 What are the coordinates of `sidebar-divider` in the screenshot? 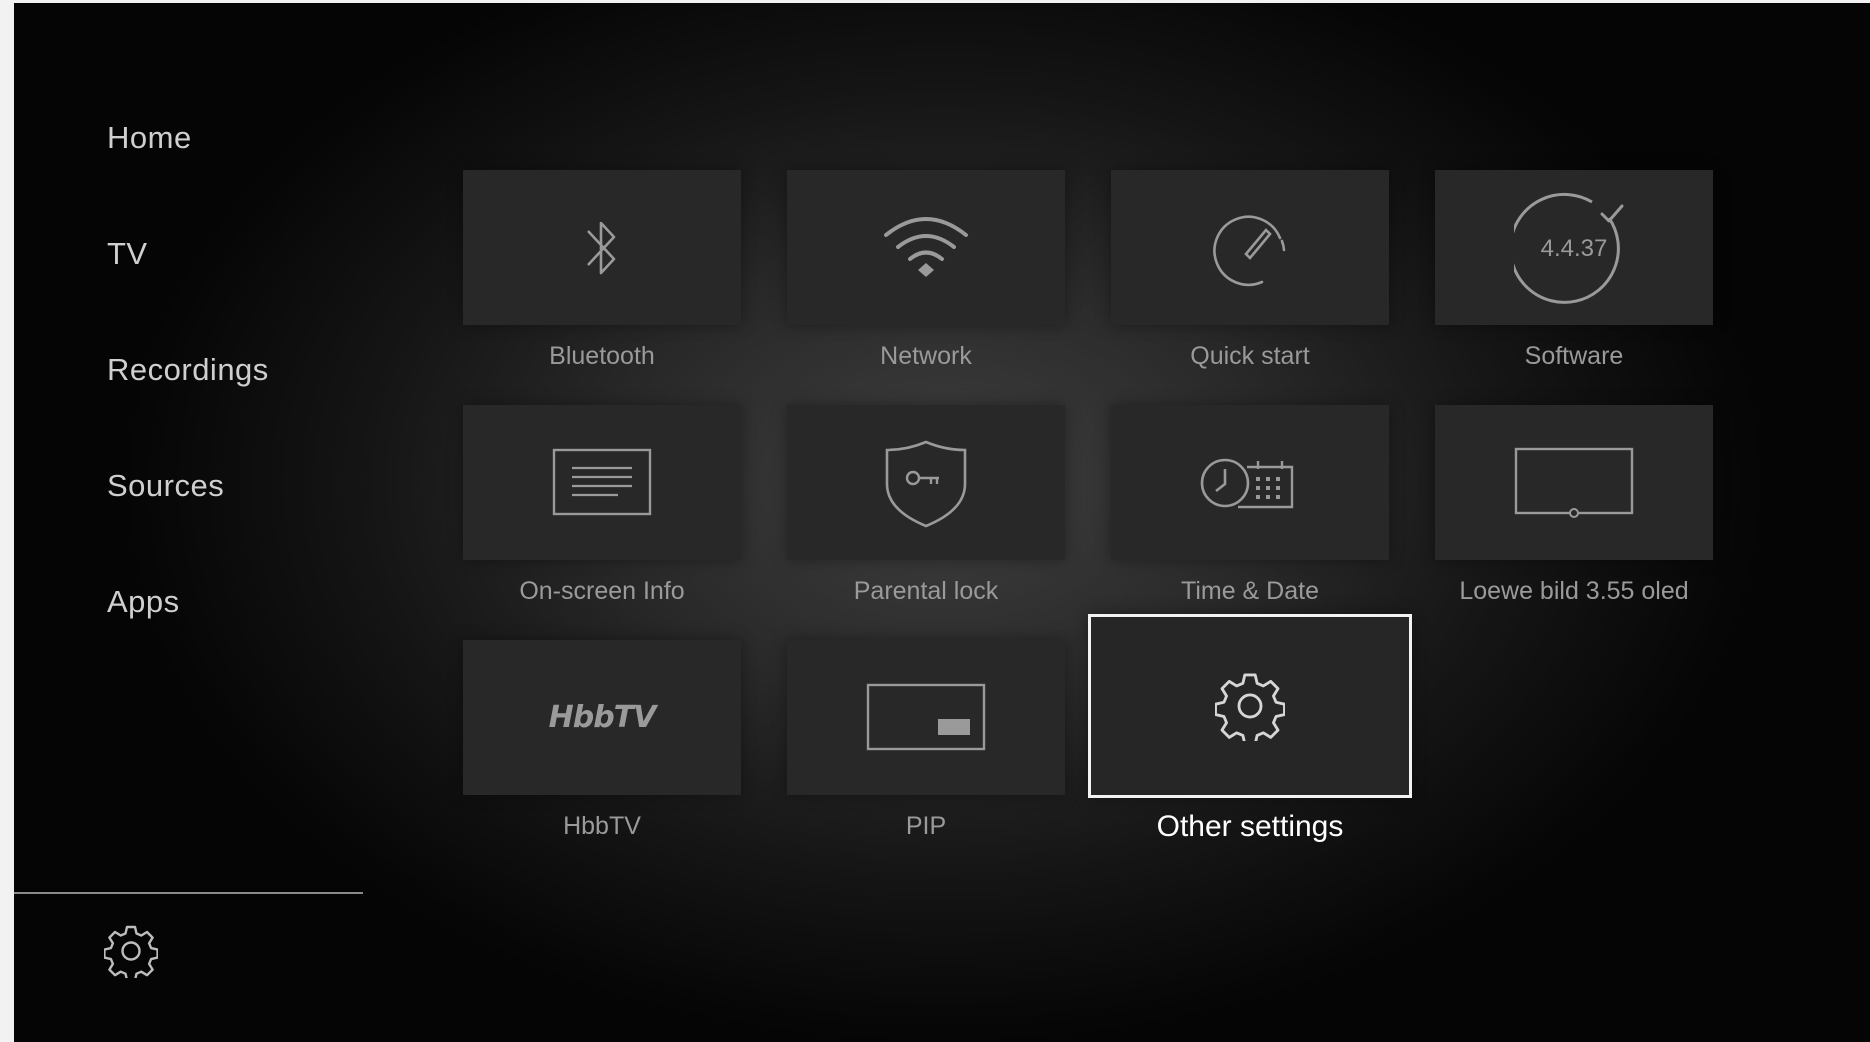 It's located at (188, 893).